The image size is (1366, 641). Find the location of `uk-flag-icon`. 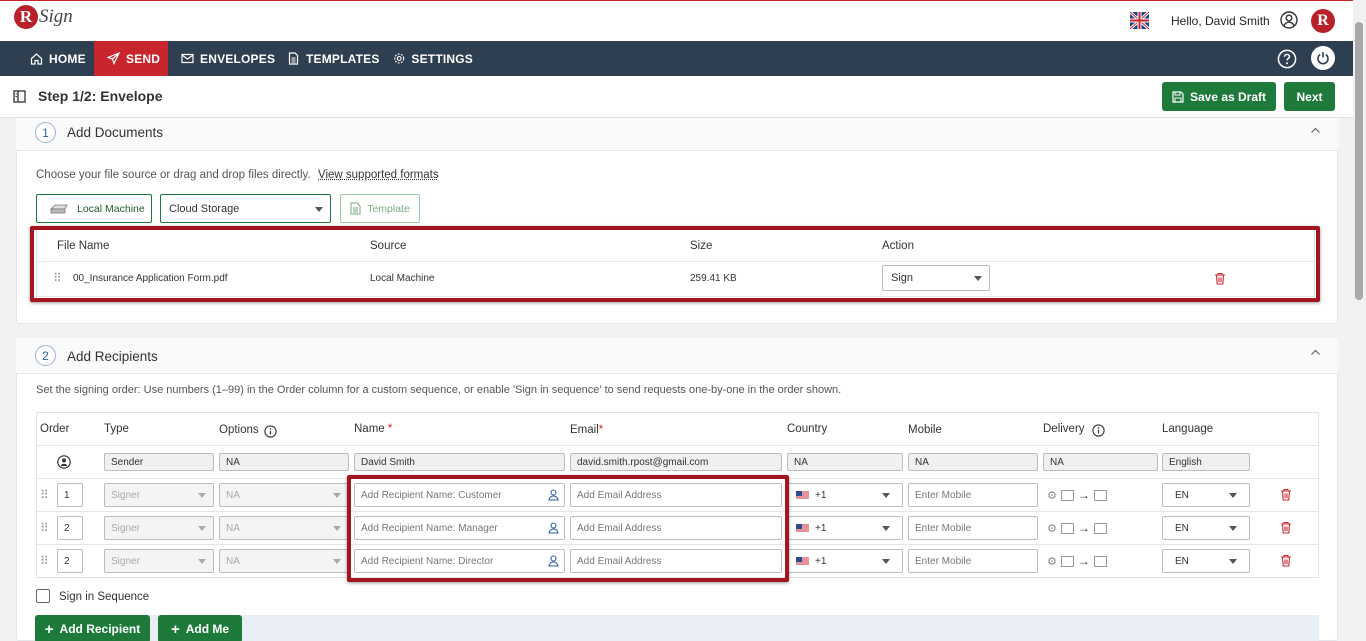

uk-flag-icon is located at coordinates (1139, 20).